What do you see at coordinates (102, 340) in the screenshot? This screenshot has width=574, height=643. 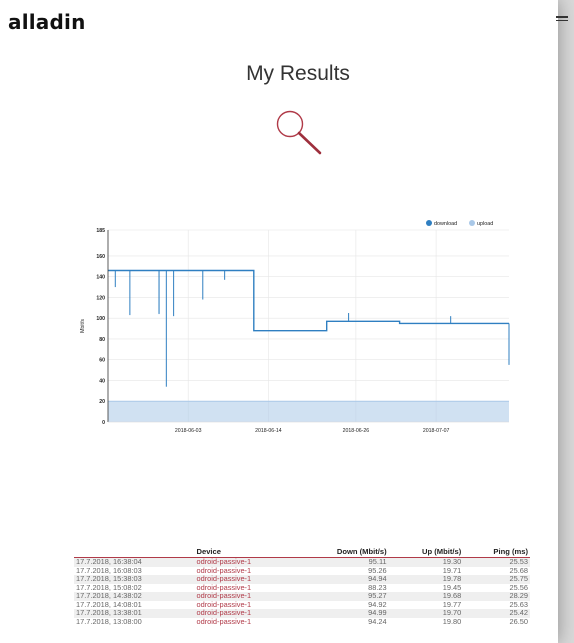 I see `y-tick-label: 80` at bounding box center [102, 340].